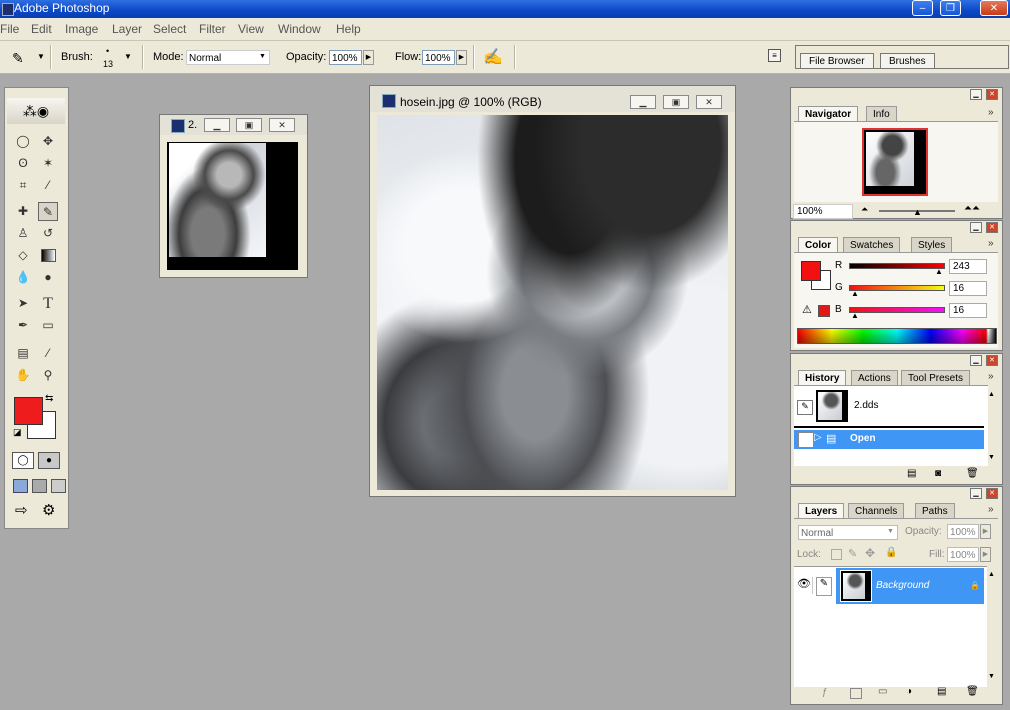 The height and width of the screenshot is (710, 1010). What do you see at coordinates (41, 29) in the screenshot?
I see `menu-edit: Edit` at bounding box center [41, 29].